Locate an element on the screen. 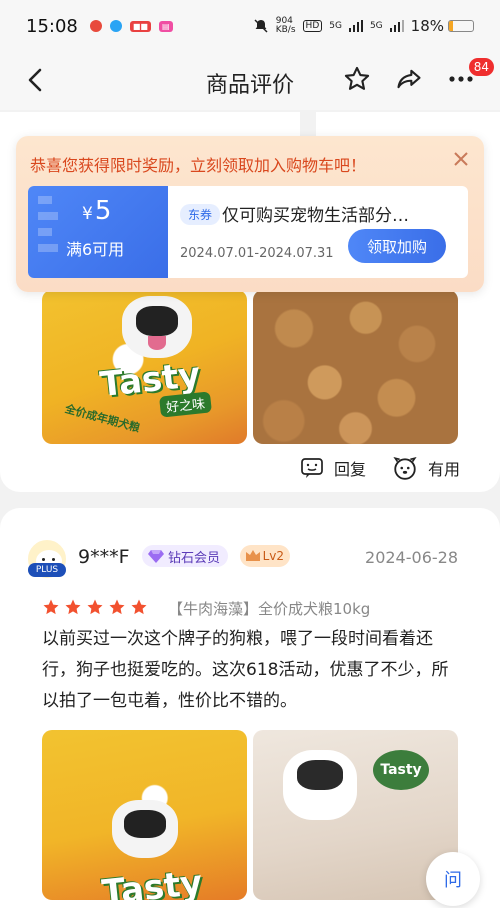 The width and height of the screenshot is (500, 908). reply-label: 回复 is located at coordinates (349, 469).